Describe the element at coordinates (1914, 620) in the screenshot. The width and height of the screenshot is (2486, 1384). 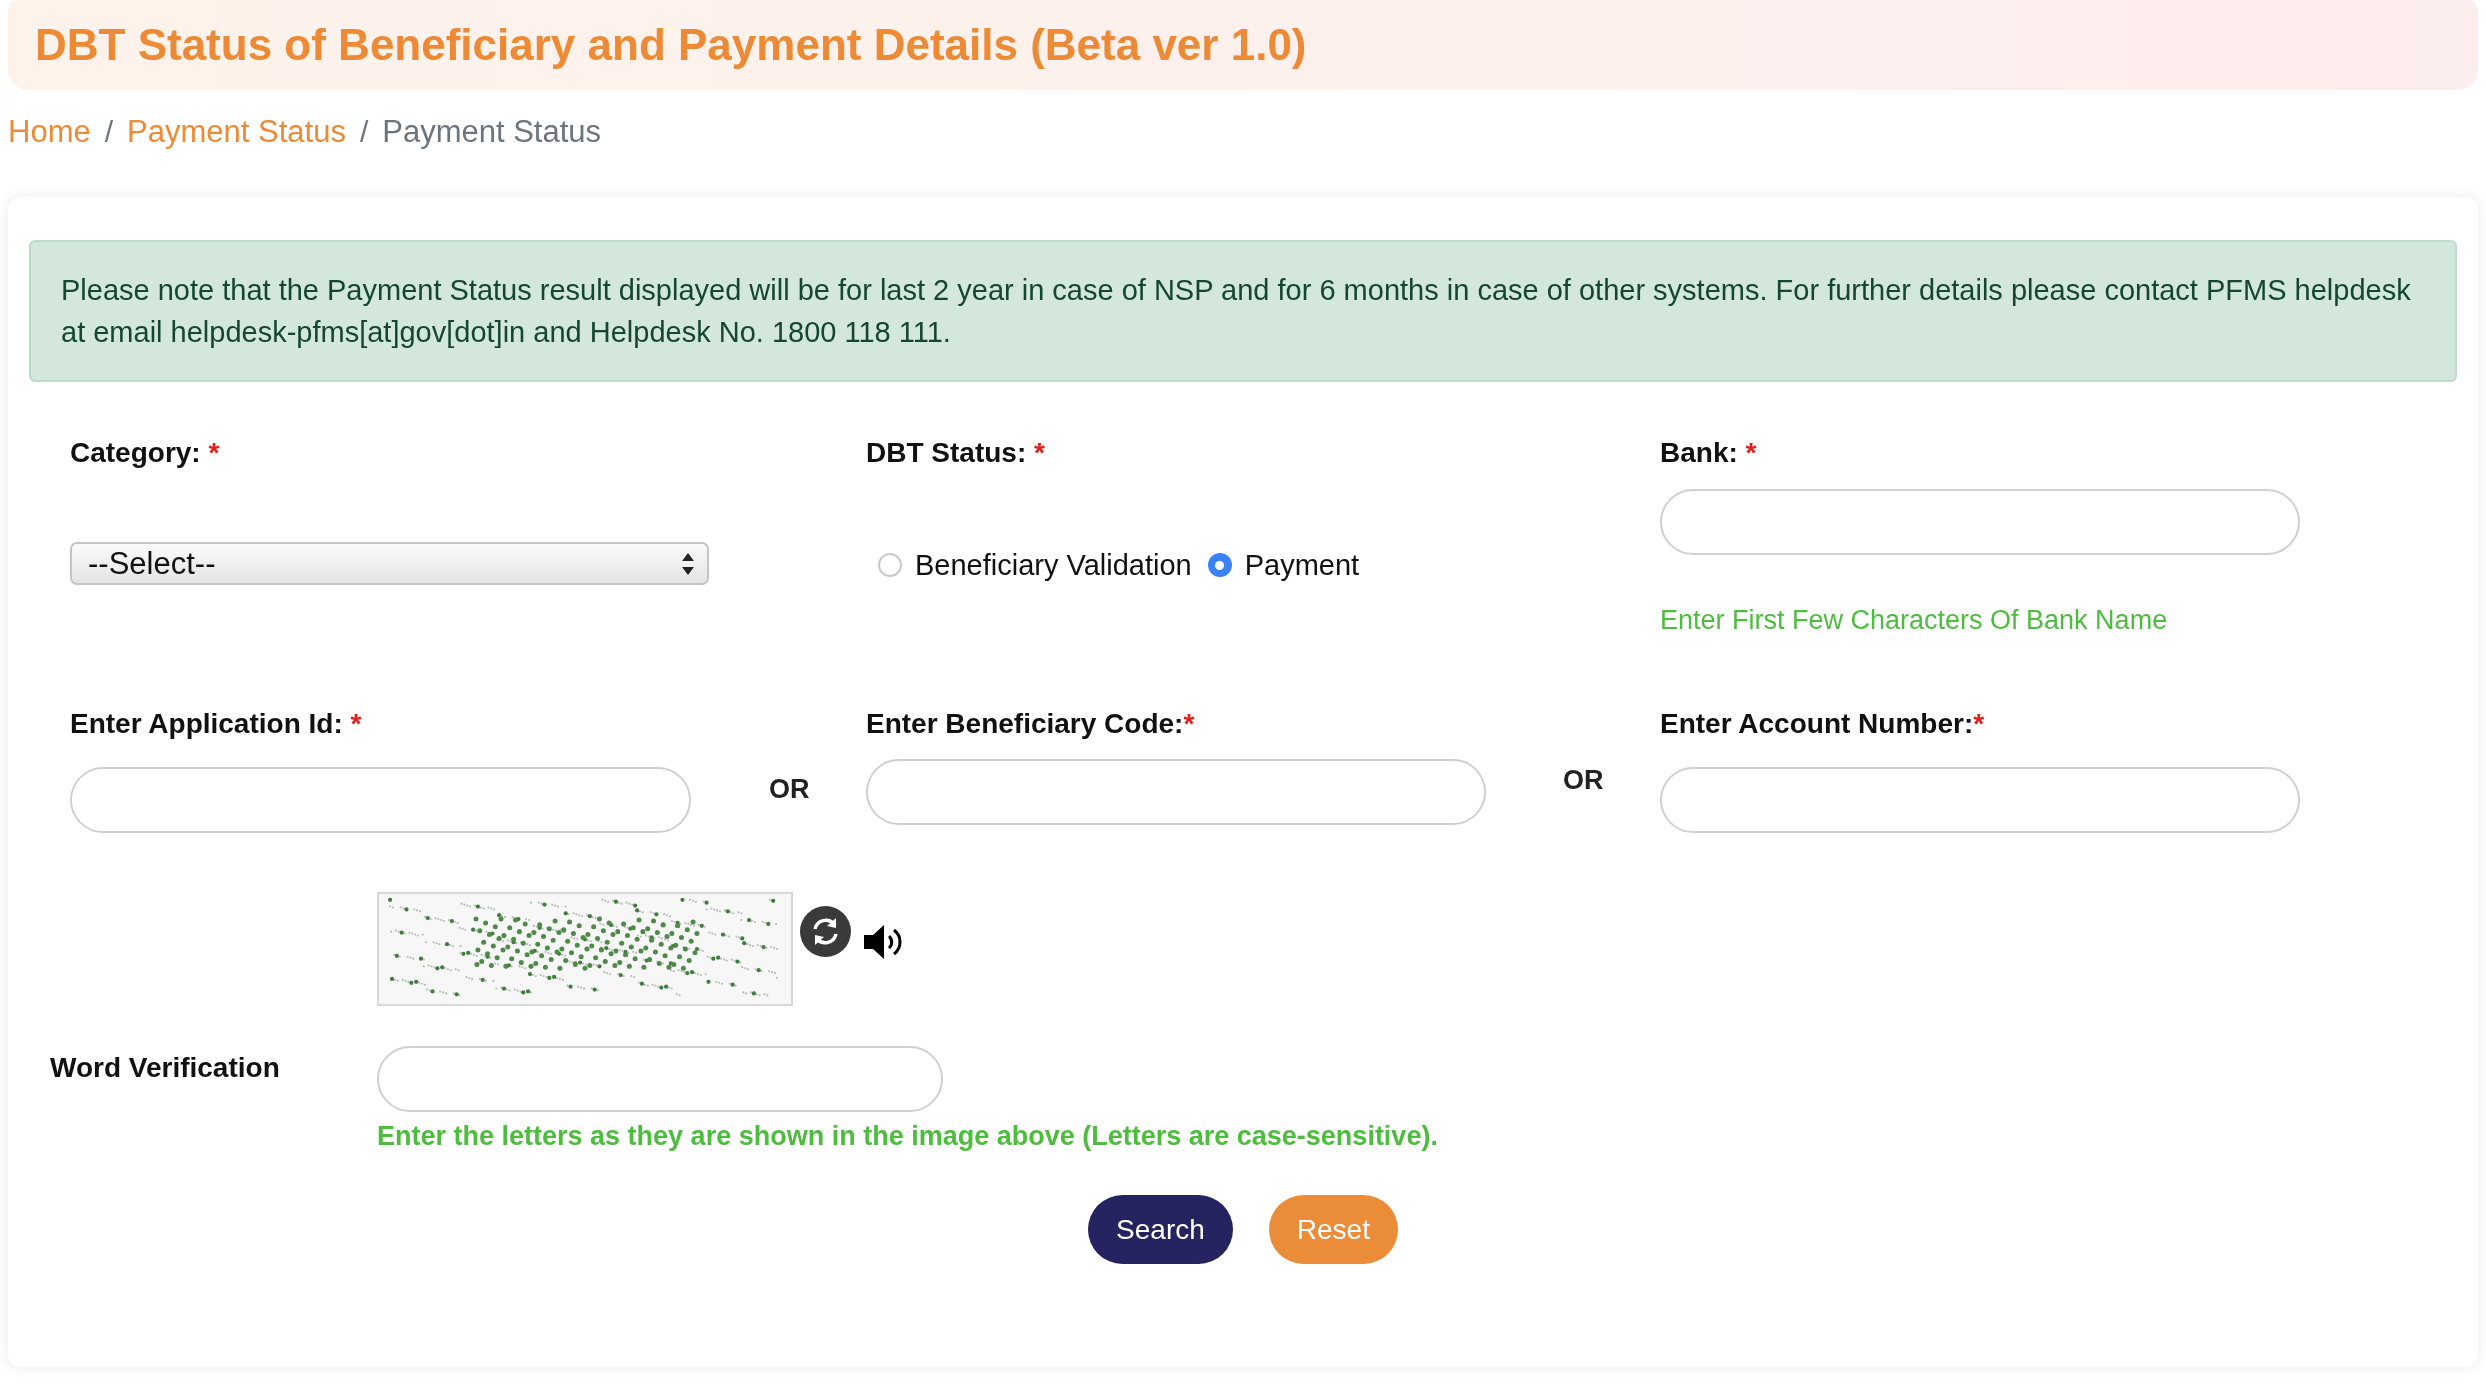
I see `bank-hint: Enter First Few Characters Of Bank Name` at that location.